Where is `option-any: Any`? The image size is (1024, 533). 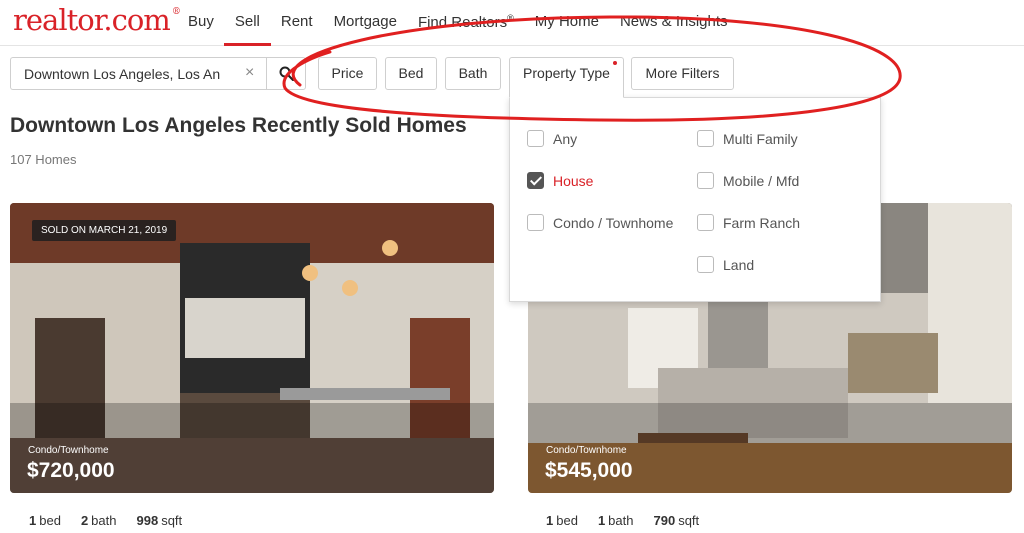
option-any: Any is located at coordinates (552, 138).